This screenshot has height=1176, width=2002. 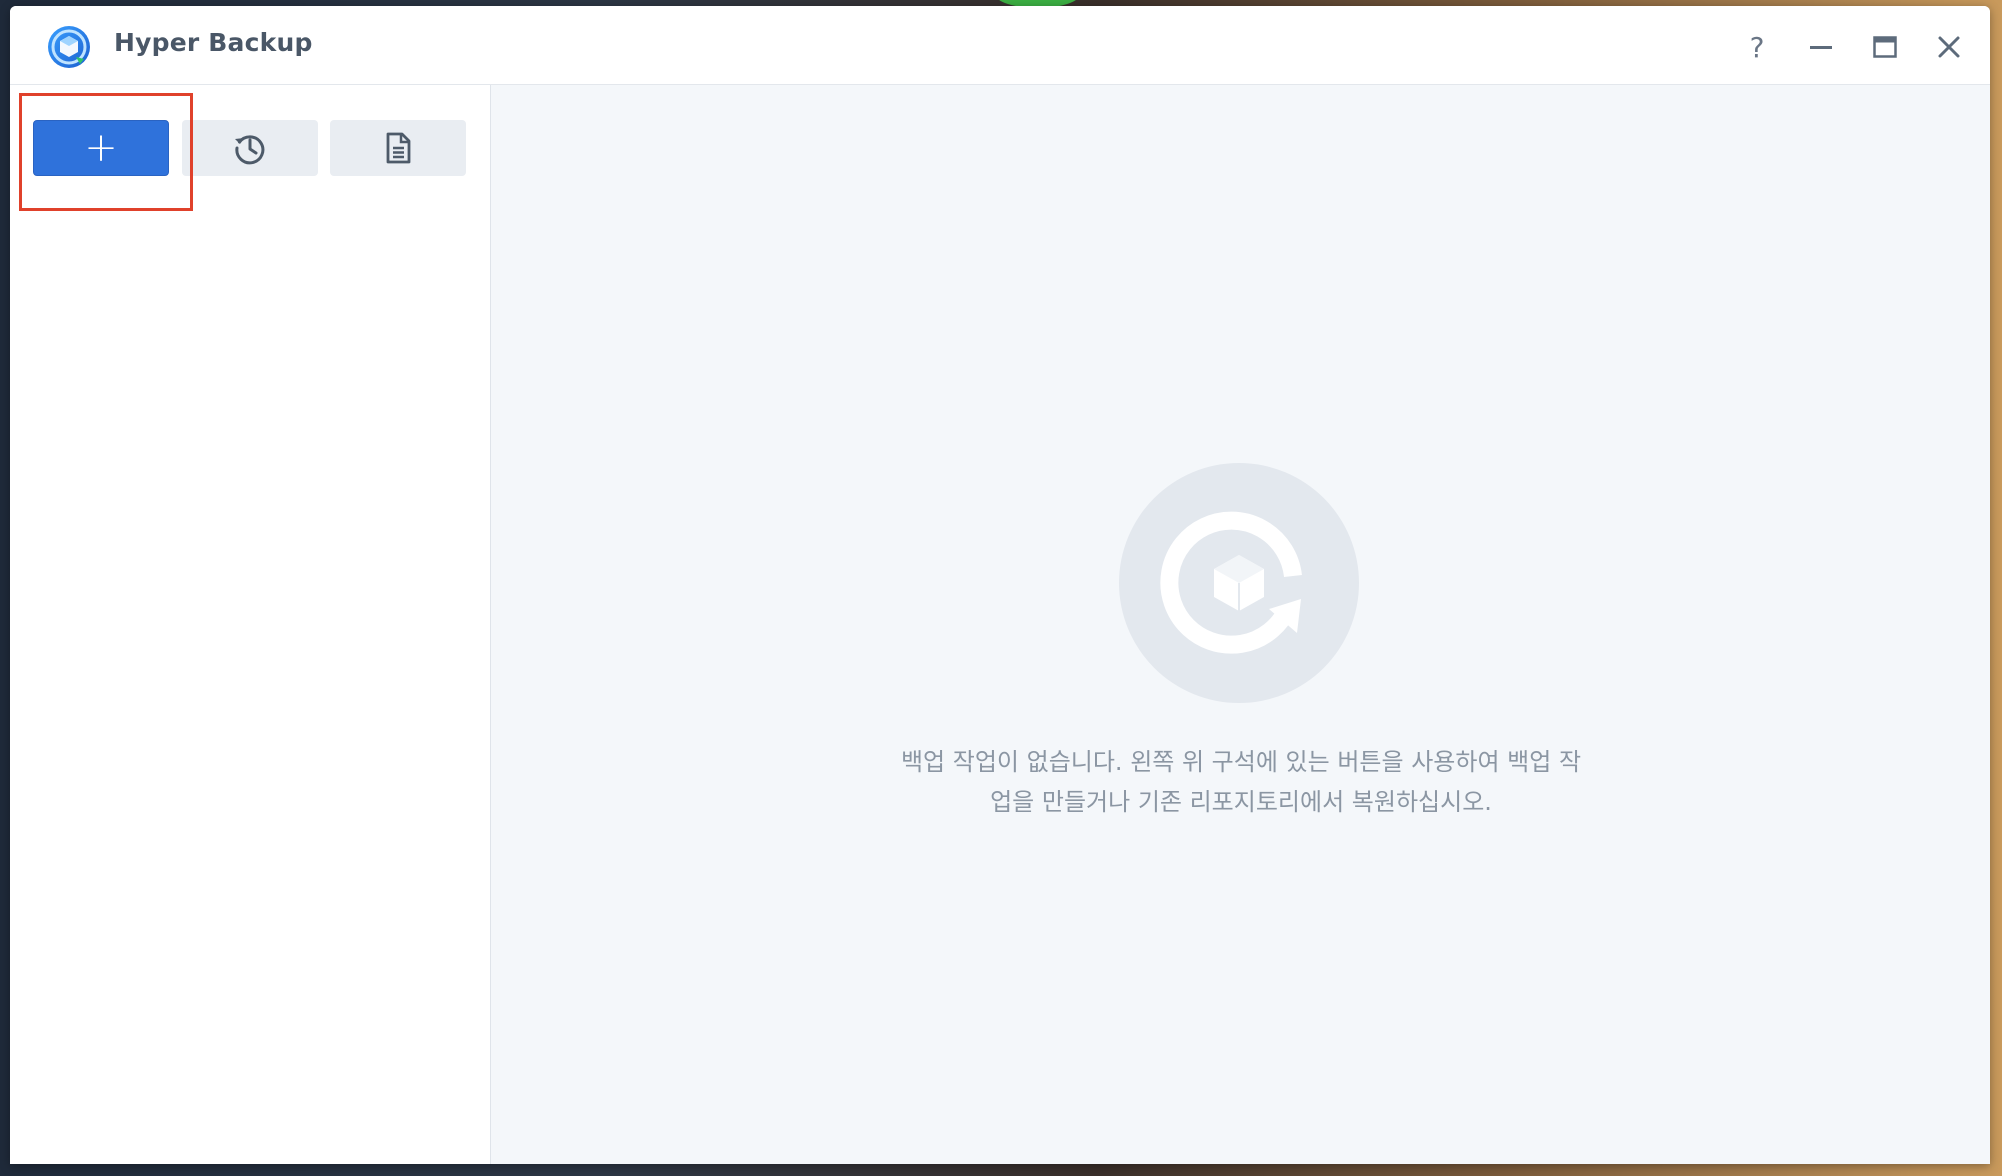 What do you see at coordinates (213, 42) in the screenshot?
I see `window-title: Hyper Backup` at bounding box center [213, 42].